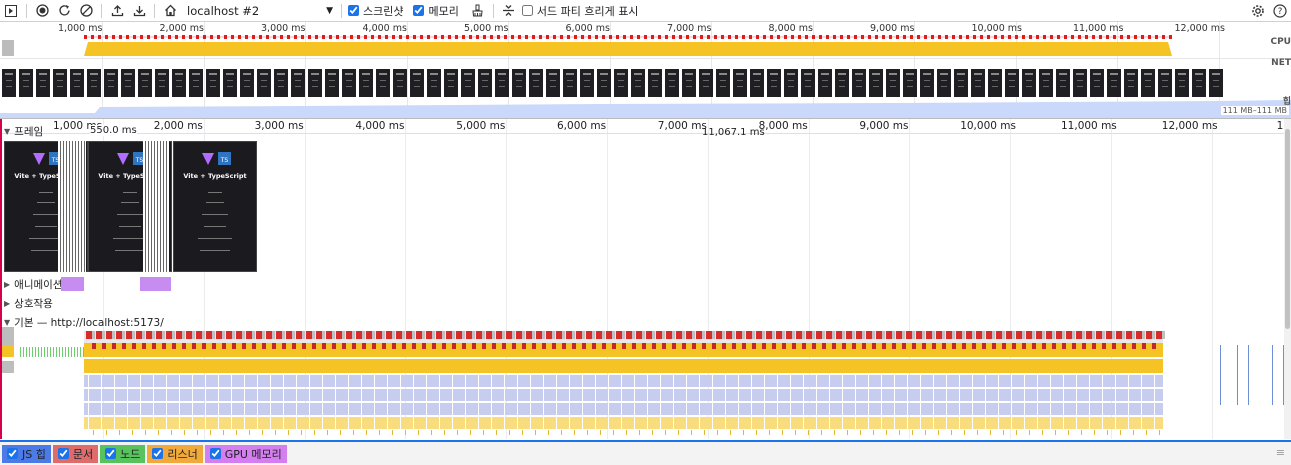  Describe the element at coordinates (170, 10) in the screenshot. I see `home-icon` at that location.